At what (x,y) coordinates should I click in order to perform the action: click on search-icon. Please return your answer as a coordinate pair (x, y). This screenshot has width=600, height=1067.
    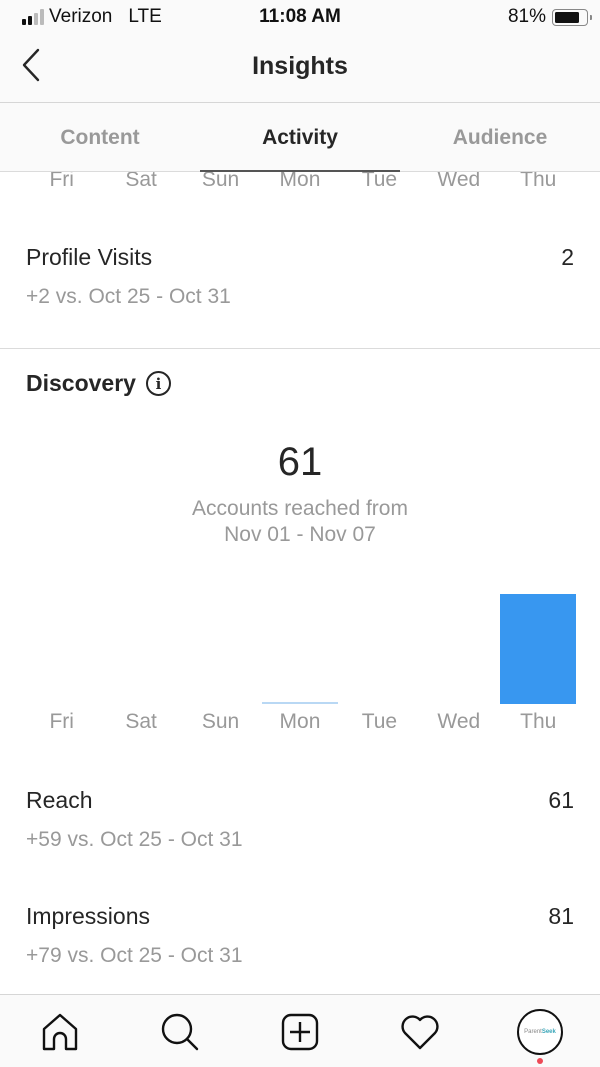
    Looking at the image, I should click on (180, 1031).